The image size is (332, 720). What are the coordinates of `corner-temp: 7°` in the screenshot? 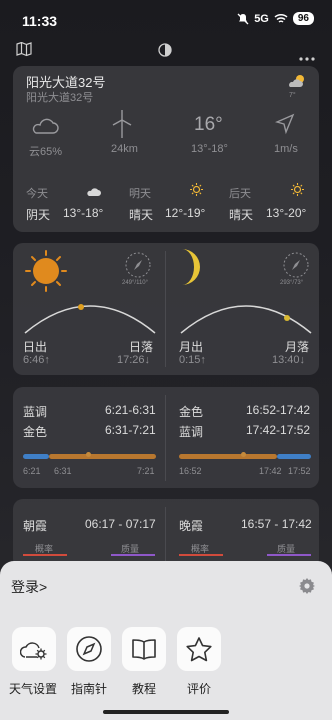 It's located at (292, 95).